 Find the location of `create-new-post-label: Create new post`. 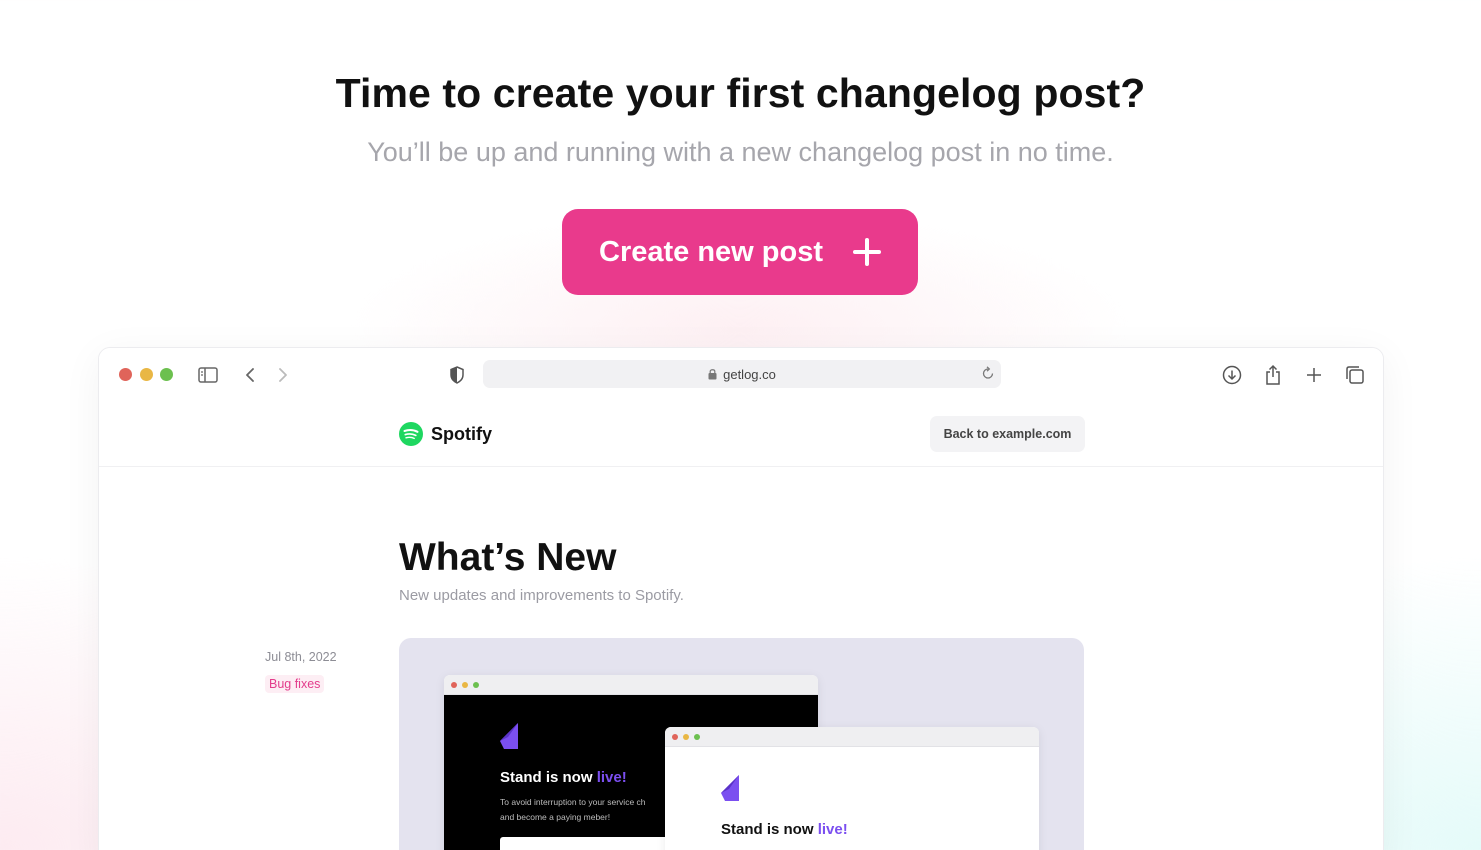

create-new-post-label: Create new post is located at coordinates (711, 251).